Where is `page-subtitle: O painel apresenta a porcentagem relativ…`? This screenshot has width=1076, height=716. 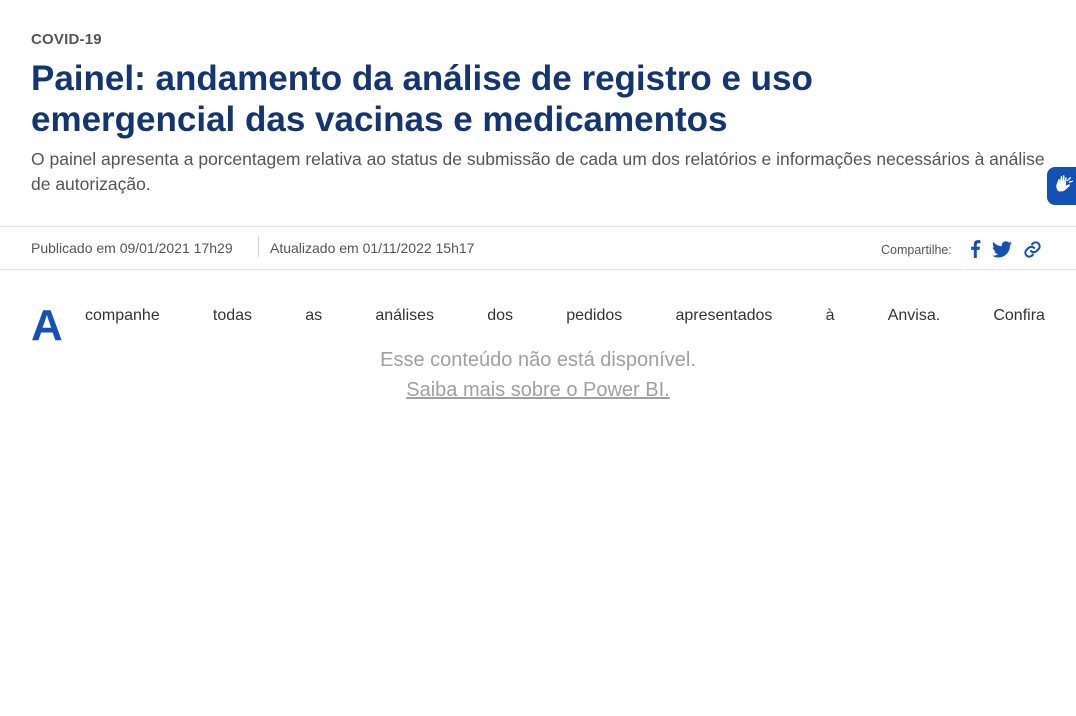 page-subtitle: O painel apresenta a porcentagem relativ… is located at coordinates (538, 171).